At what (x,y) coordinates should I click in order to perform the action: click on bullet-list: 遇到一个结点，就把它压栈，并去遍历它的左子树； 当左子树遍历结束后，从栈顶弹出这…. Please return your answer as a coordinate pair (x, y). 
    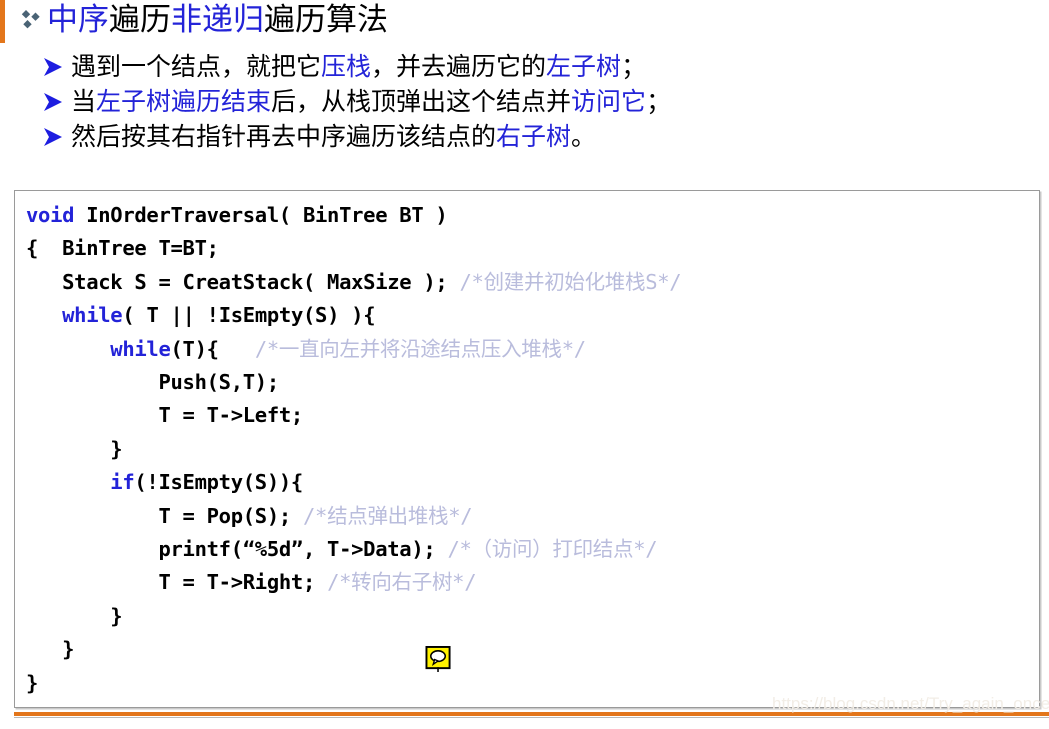
    Looking at the image, I should click on (542, 102).